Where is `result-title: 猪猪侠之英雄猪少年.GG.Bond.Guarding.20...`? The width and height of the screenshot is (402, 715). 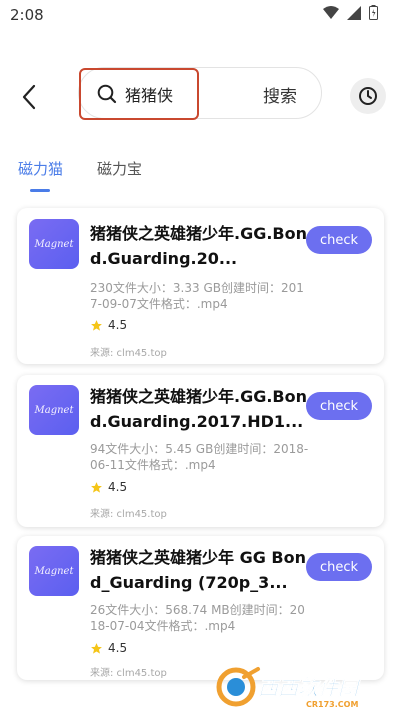 result-title: 猪猪侠之英雄猪少年.GG.Bond.Guarding.20... is located at coordinates (199, 246).